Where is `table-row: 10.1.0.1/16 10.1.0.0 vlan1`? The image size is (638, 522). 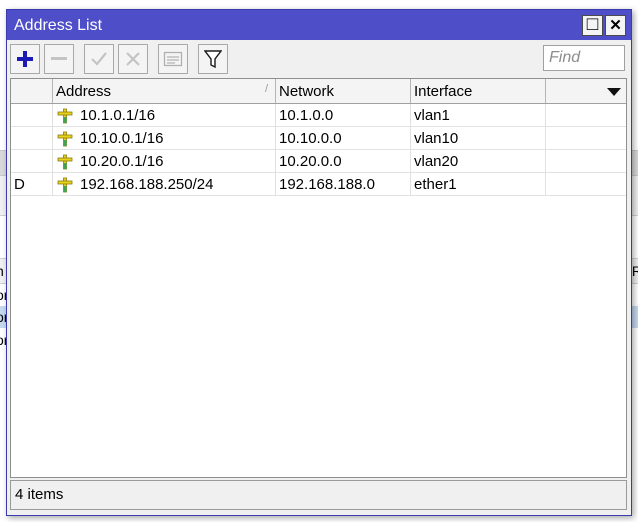
table-row: 10.1.0.1/16 10.1.0.0 vlan1 is located at coordinates (318, 115).